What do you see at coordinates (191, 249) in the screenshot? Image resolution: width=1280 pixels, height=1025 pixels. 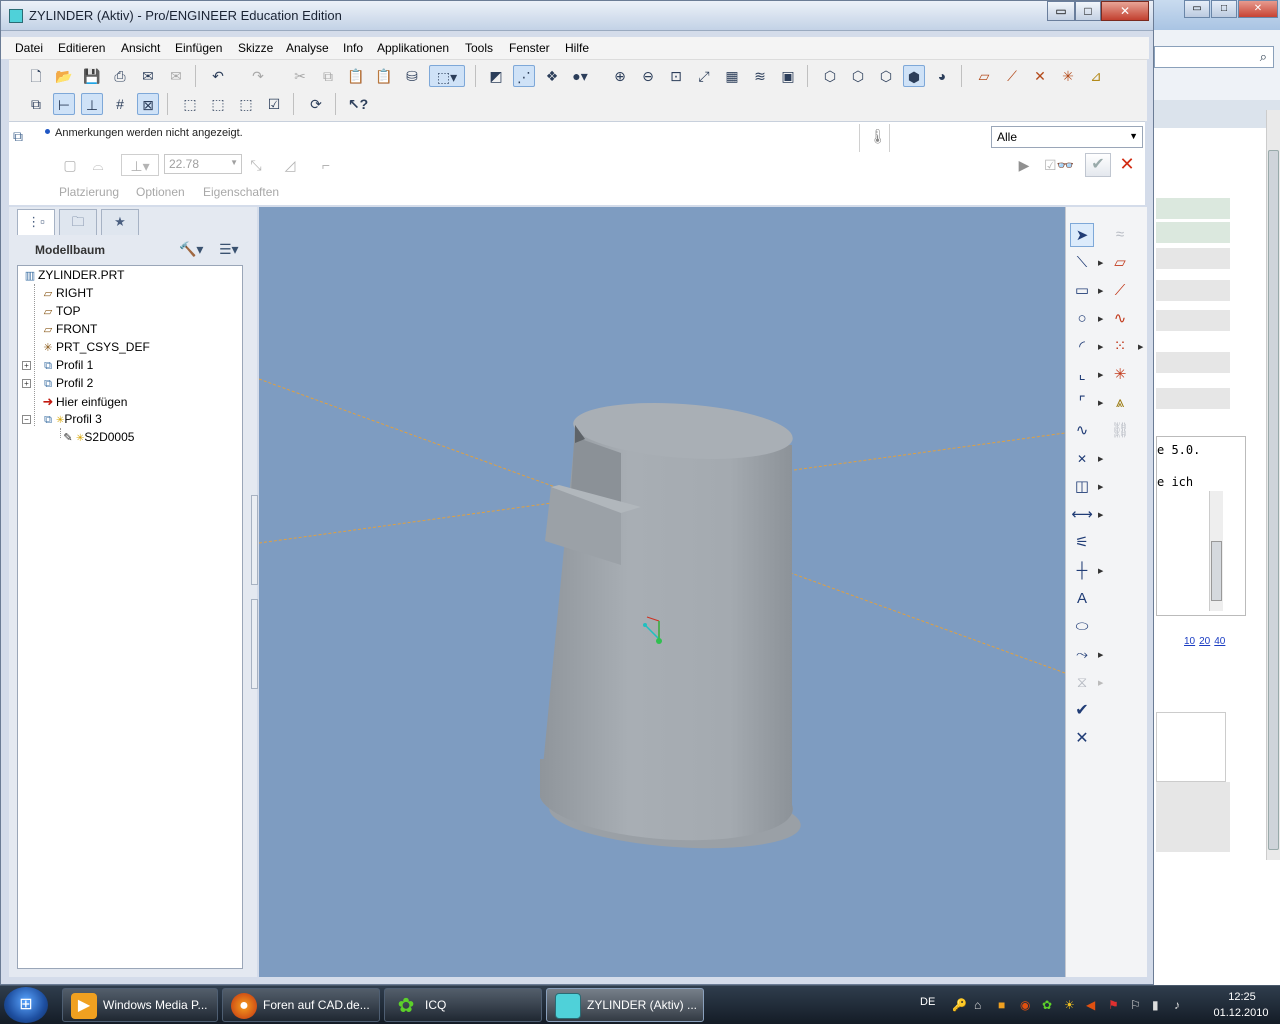 I see `tree-settings-icon: 🔨▾` at bounding box center [191, 249].